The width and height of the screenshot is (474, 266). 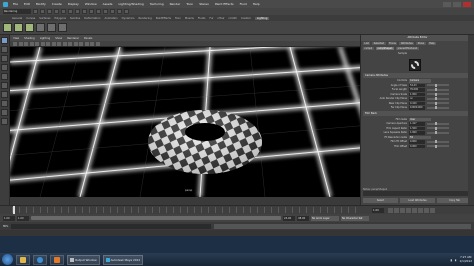 What do you see at coordinates (420, 210) in the screenshot?
I see `step-forward-frame-icon` at bounding box center [420, 210].